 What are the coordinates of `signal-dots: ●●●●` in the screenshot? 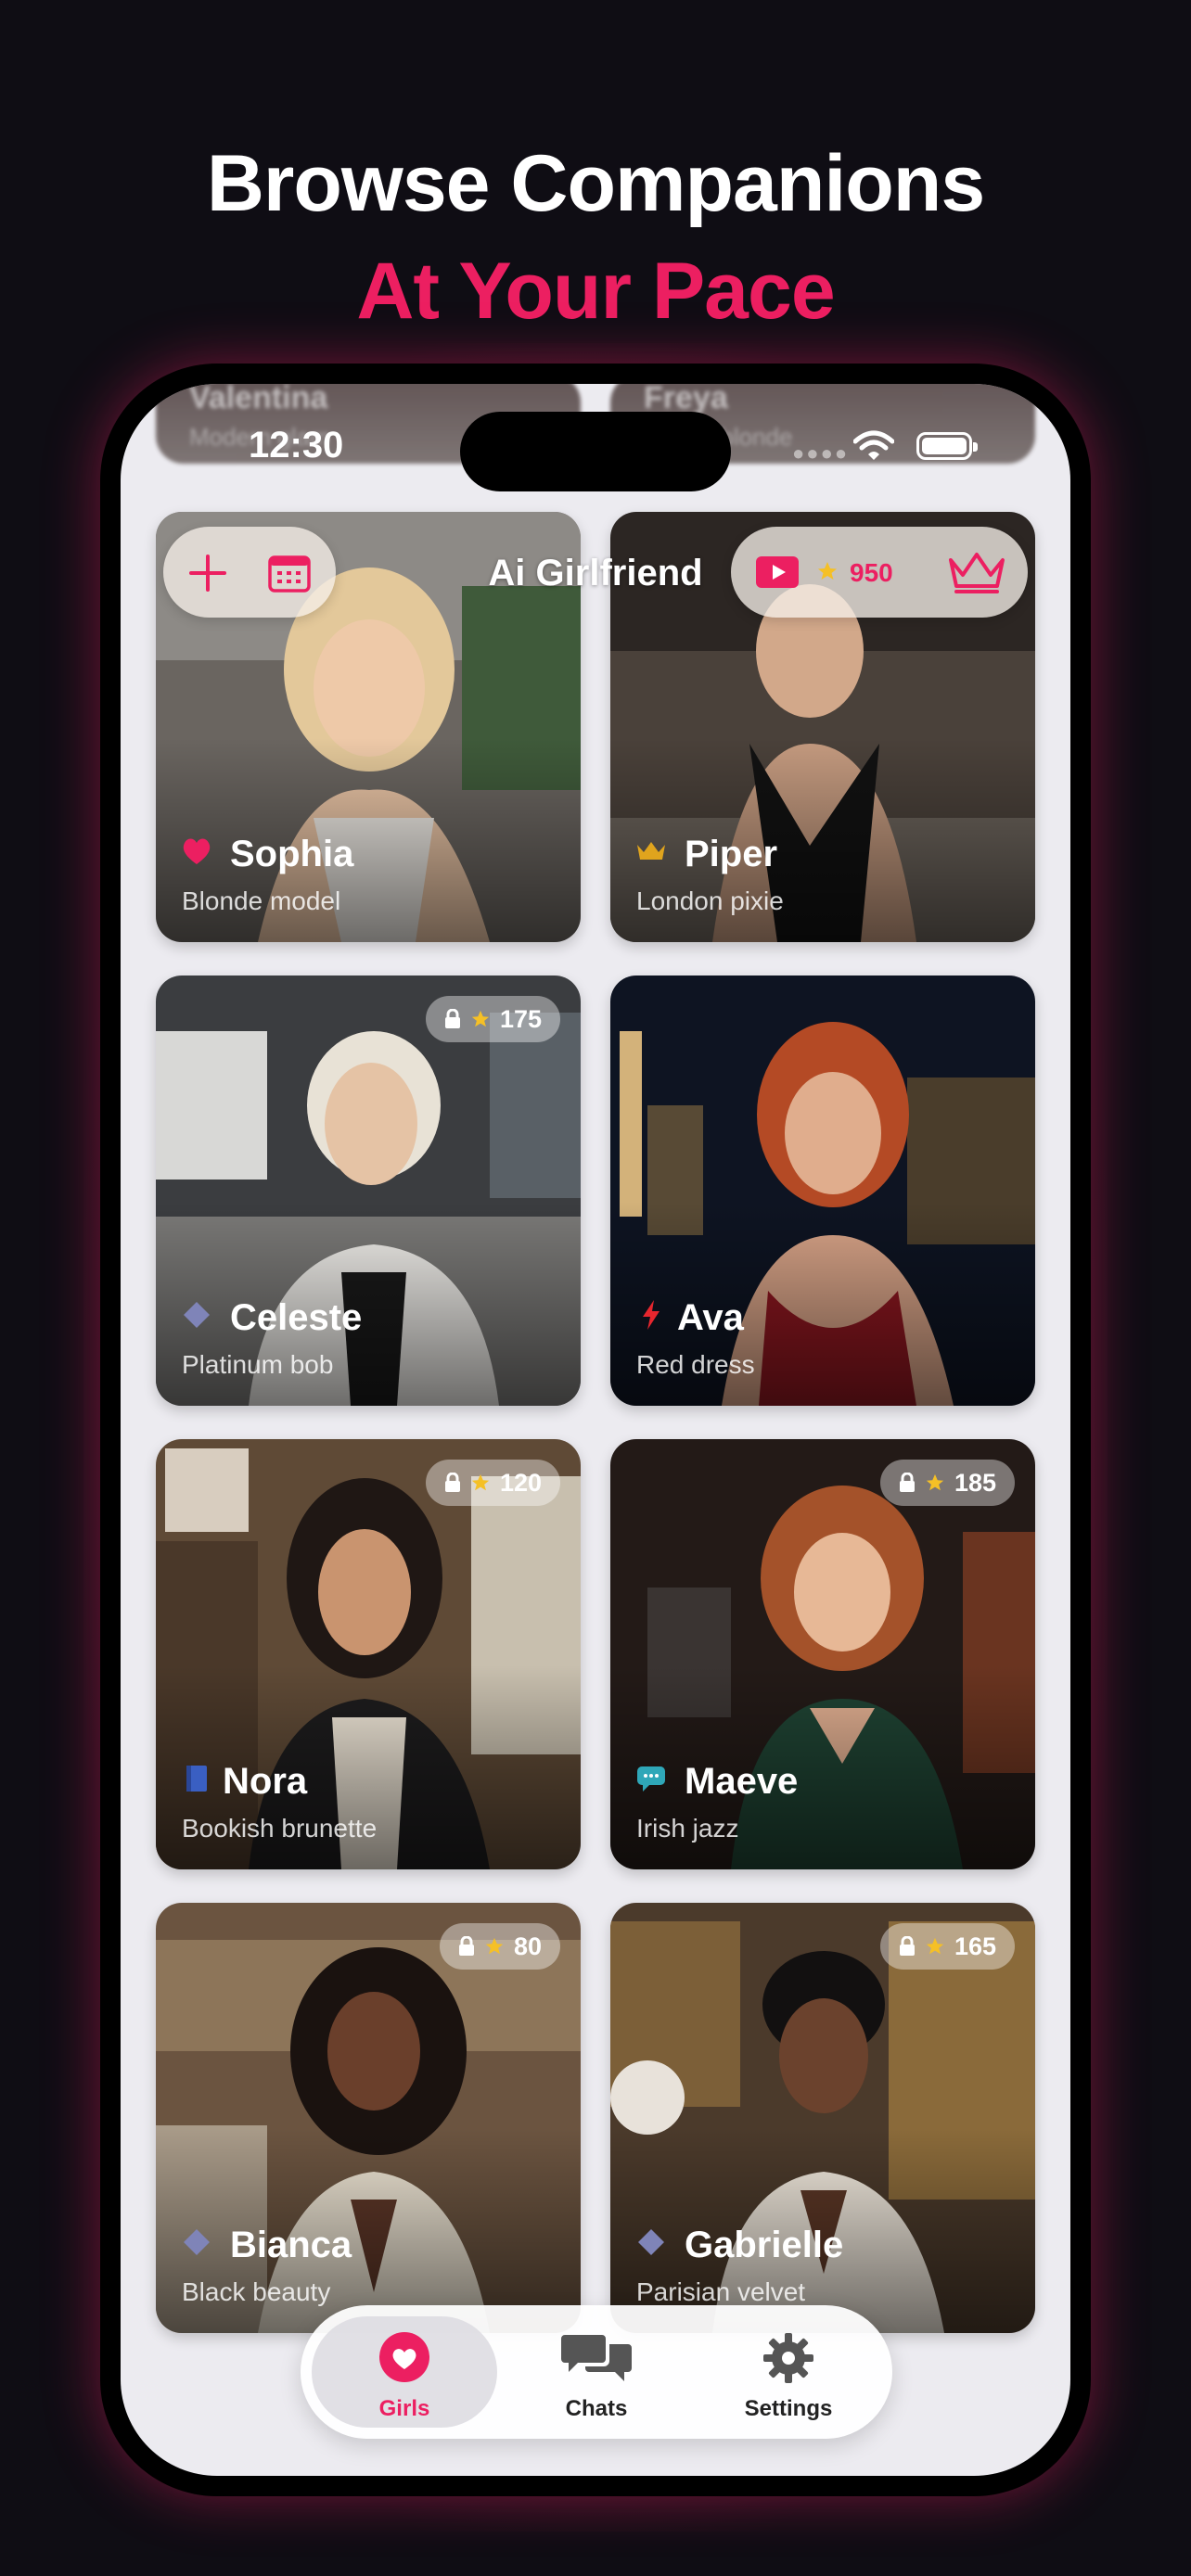 It's located at (821, 453).